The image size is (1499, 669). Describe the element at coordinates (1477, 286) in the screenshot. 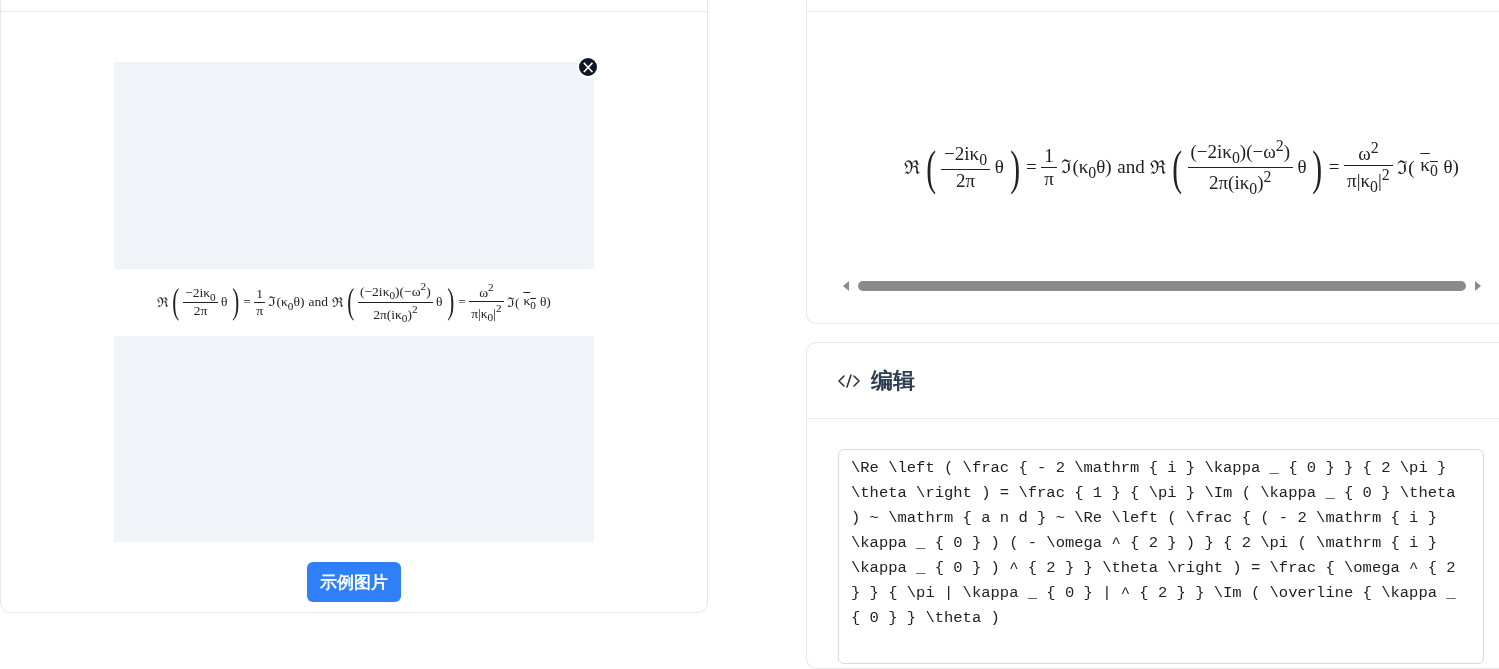

I see `scroll-right-arrow-icon` at that location.